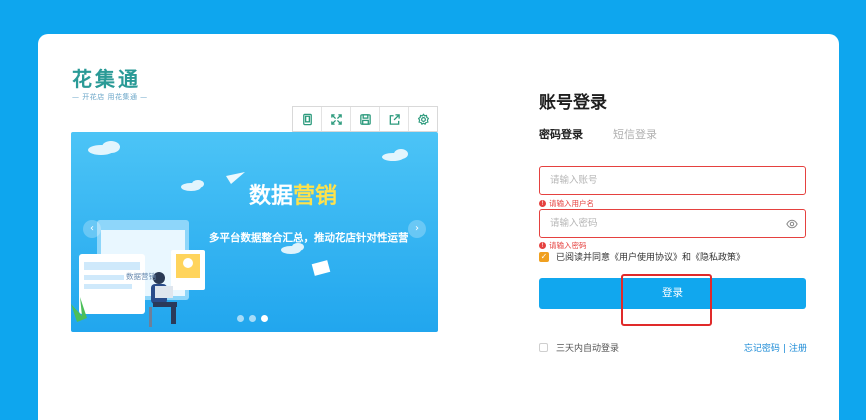 The height and width of the screenshot is (420, 866). I want to click on carousel-dots, so click(252, 318).